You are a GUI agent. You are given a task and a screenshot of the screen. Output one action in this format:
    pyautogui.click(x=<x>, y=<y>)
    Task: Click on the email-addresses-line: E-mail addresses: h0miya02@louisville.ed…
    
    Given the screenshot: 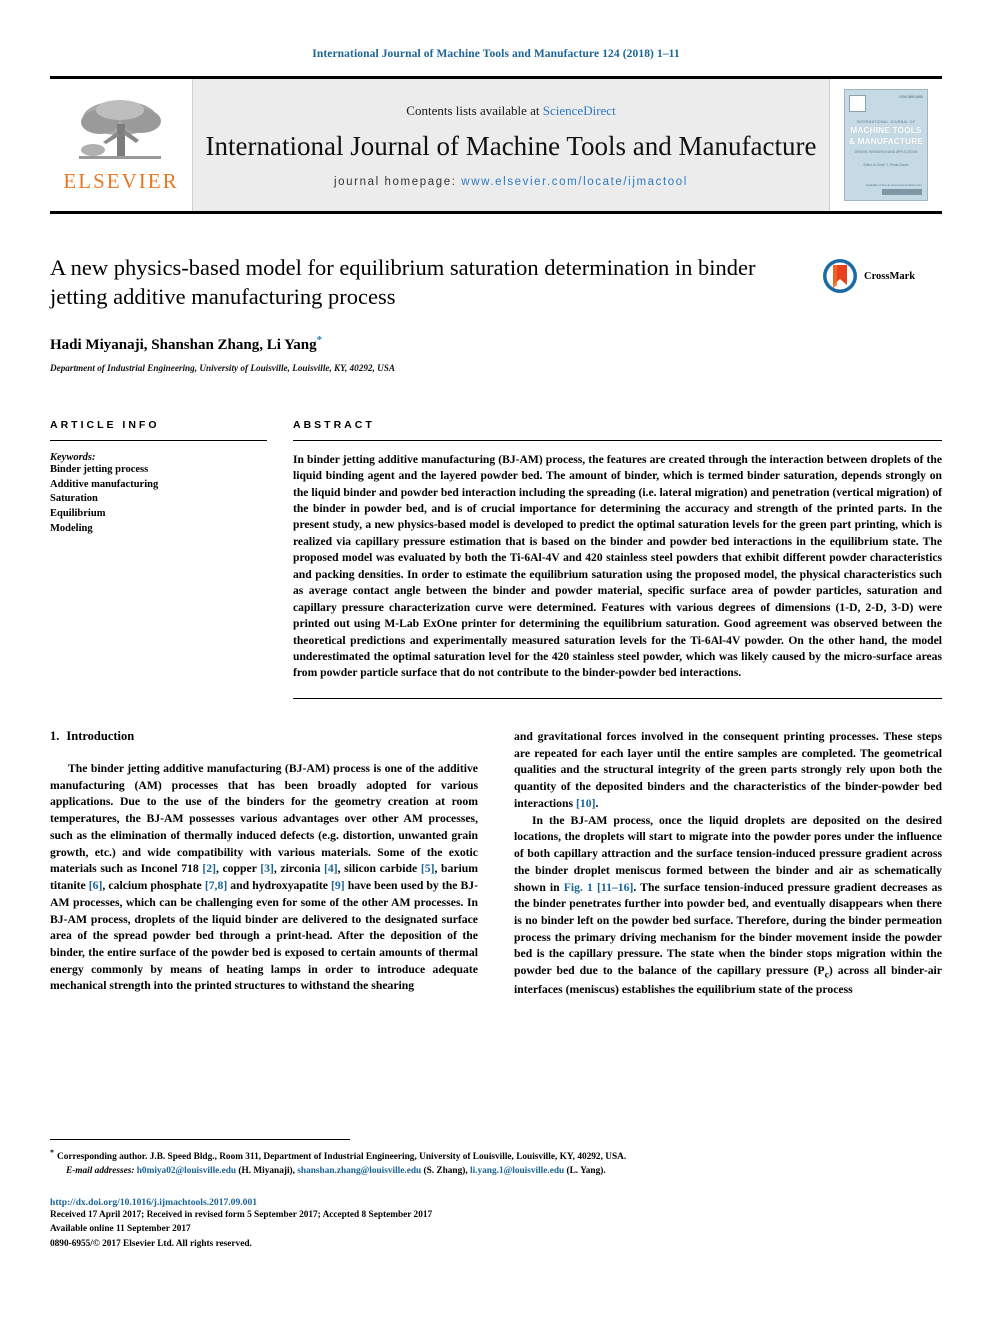 What is the action you would take?
    pyautogui.click(x=504, y=1172)
    